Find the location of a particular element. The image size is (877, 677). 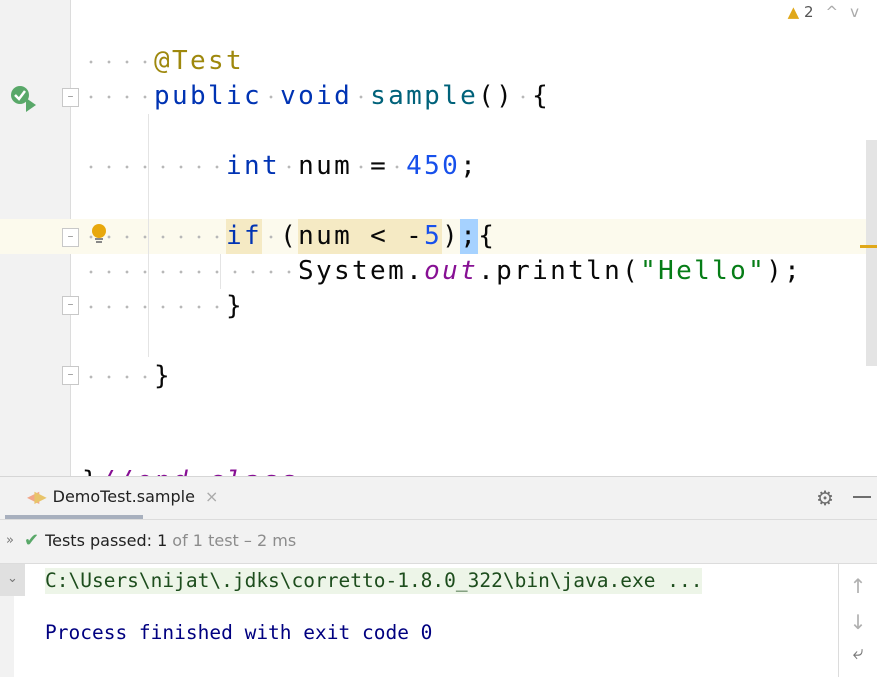

console-toolbar: ↑ ↓ ⤶ is located at coordinates (857, 620).